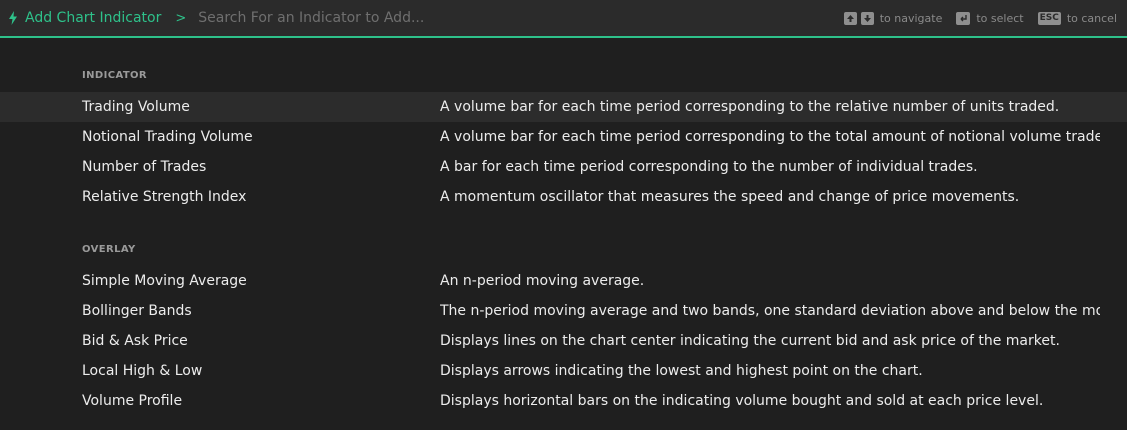  What do you see at coordinates (137, 311) in the screenshot?
I see `item-name: Bollinger Bands` at bounding box center [137, 311].